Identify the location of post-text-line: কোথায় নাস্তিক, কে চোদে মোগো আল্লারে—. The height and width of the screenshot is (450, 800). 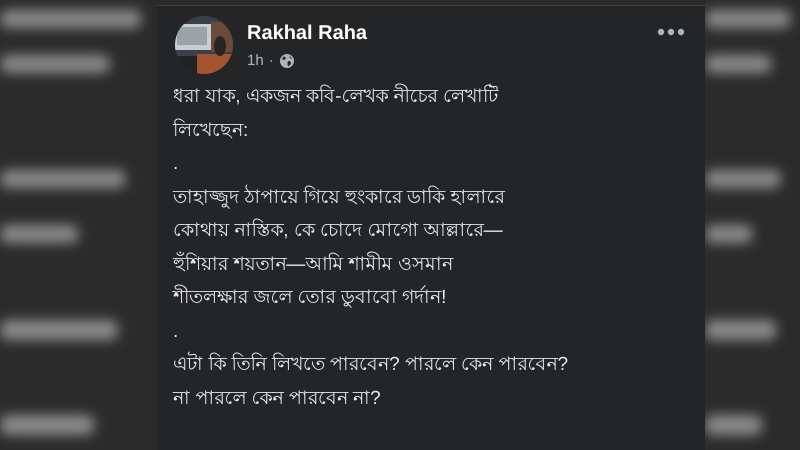
(338, 230).